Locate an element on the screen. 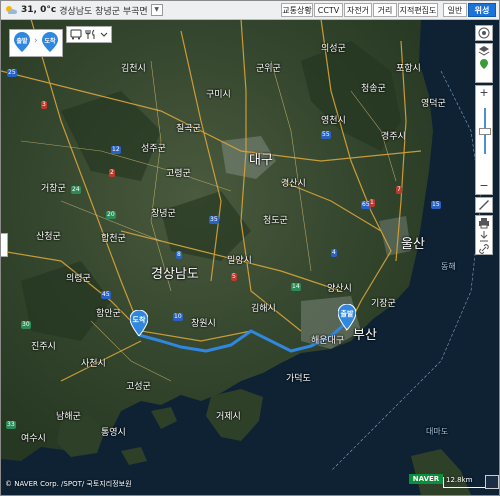 The width and height of the screenshot is (500, 496). zoom-out-button: − is located at coordinates (484, 186).